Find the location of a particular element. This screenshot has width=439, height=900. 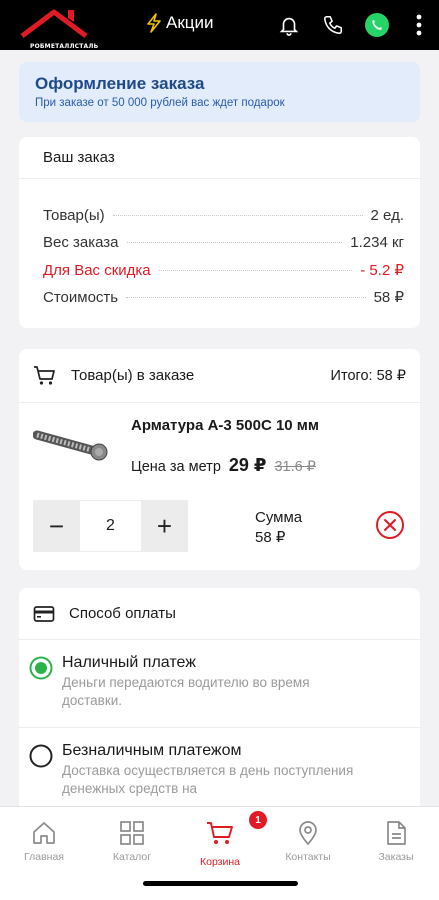

promo-button: Акции is located at coordinates (180, 23).